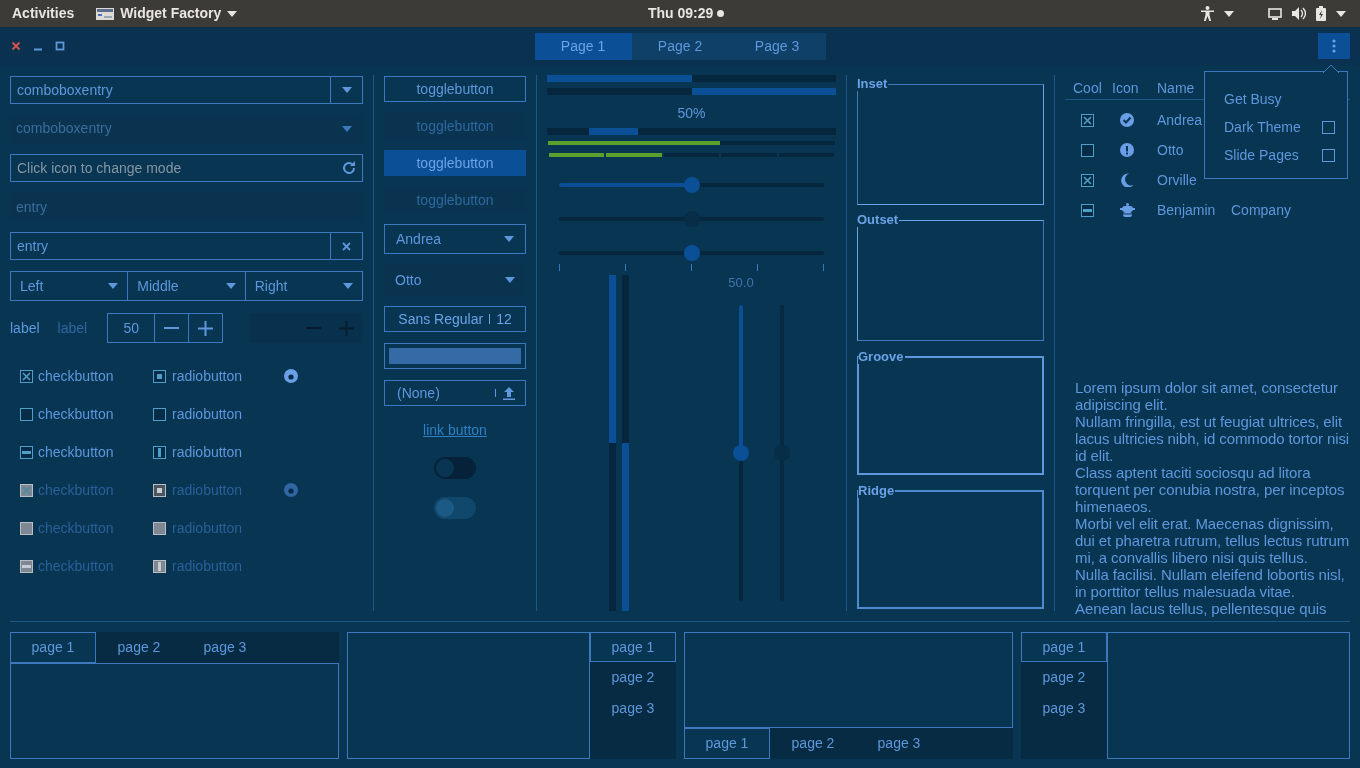 This screenshot has height=768, width=1360. I want to click on dot-icon, so click(721, 13).